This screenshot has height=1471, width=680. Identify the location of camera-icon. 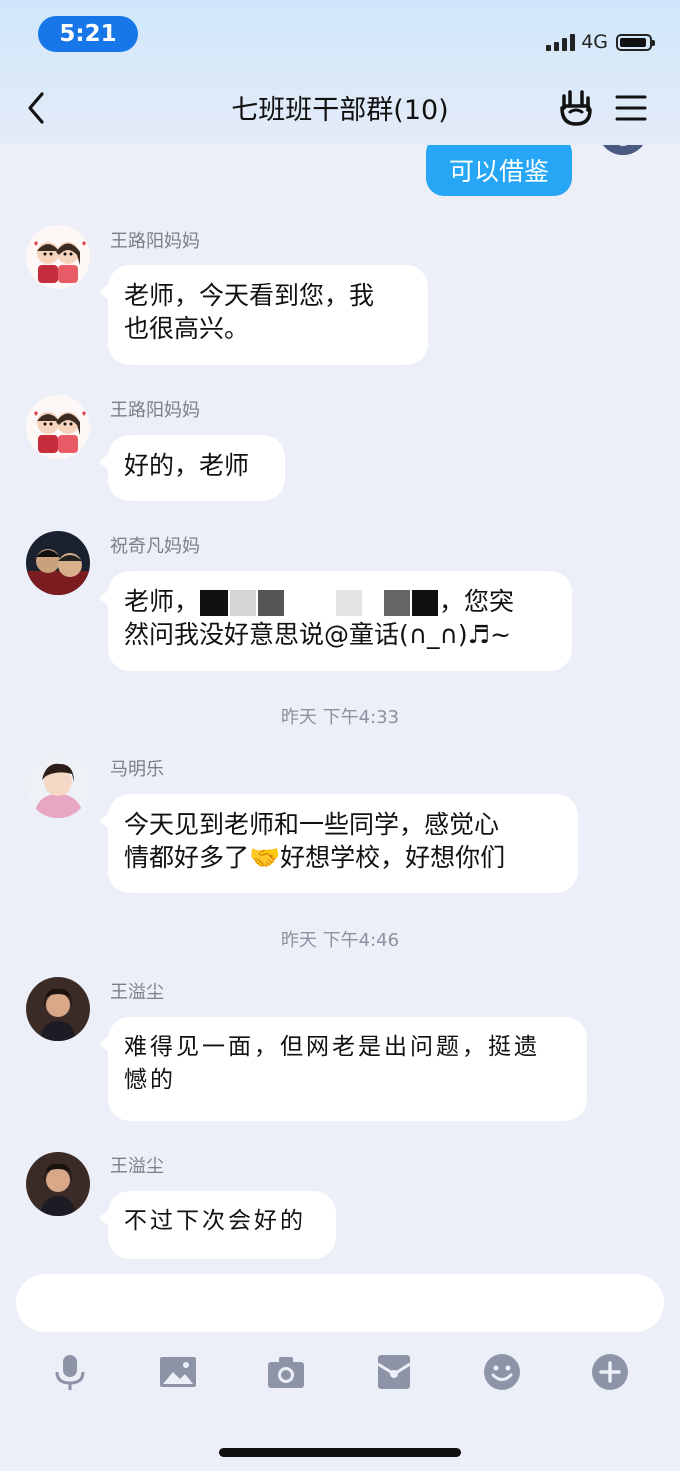
(286, 1372).